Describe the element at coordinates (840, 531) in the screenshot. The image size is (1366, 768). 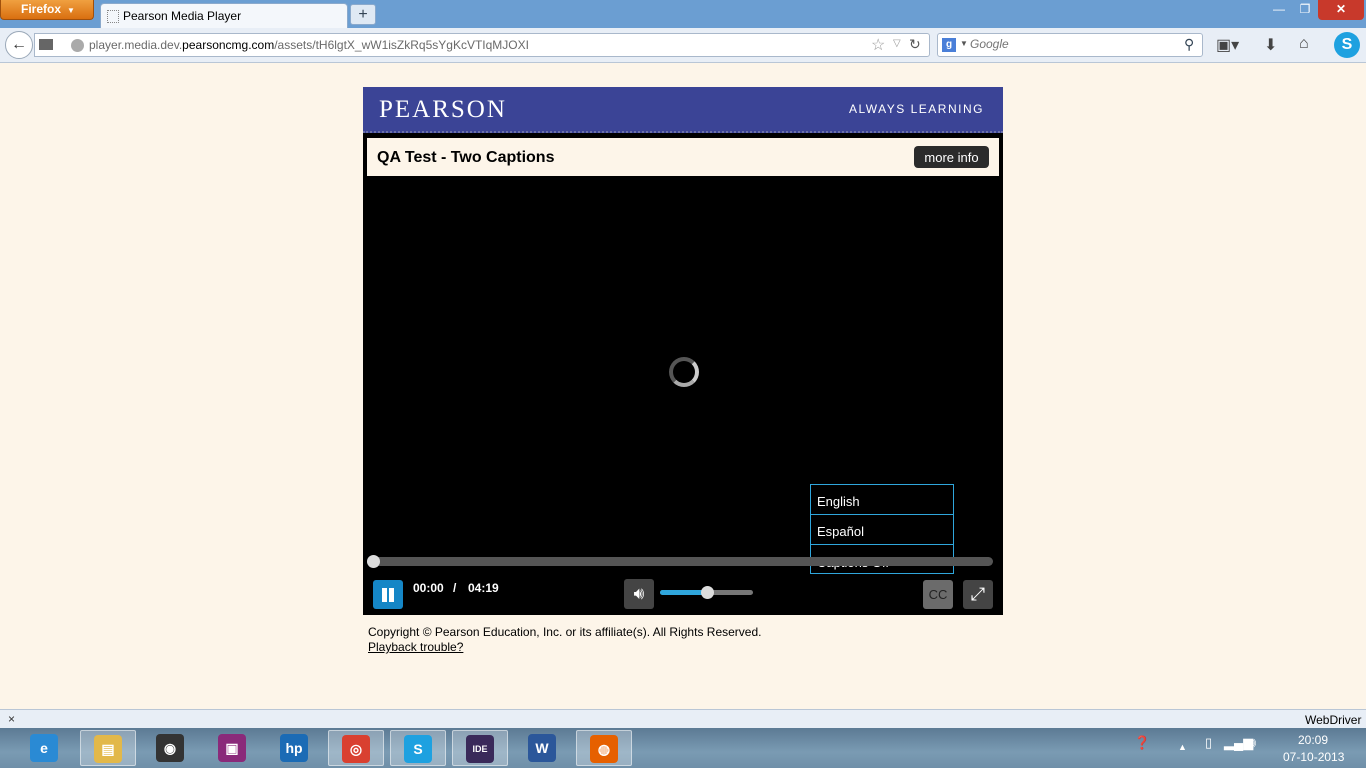
I see `caption-option-label: Español` at that location.